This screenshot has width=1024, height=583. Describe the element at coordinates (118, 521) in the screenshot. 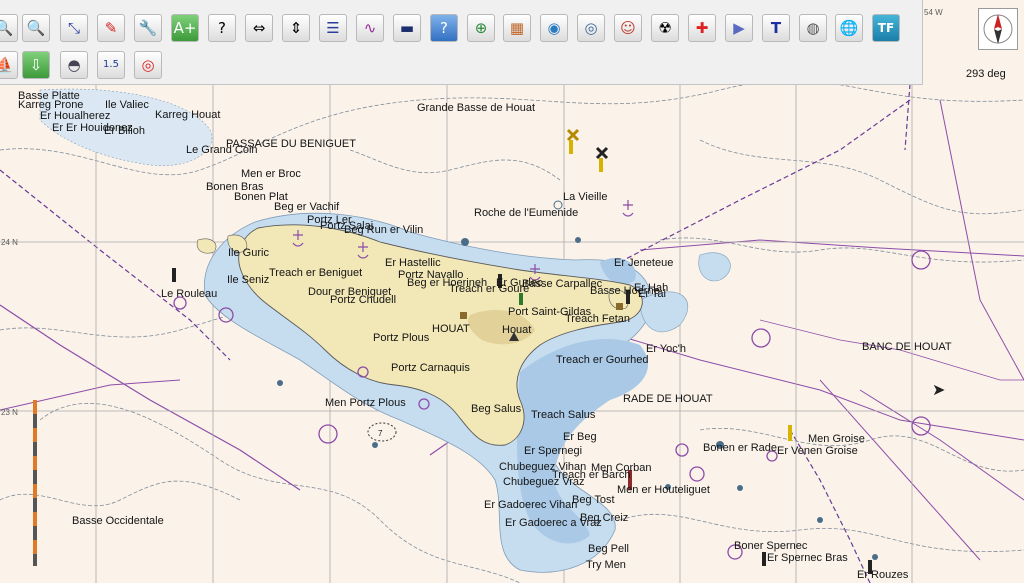

I see `label-basse-occidentale: Basse Occidentale` at that location.